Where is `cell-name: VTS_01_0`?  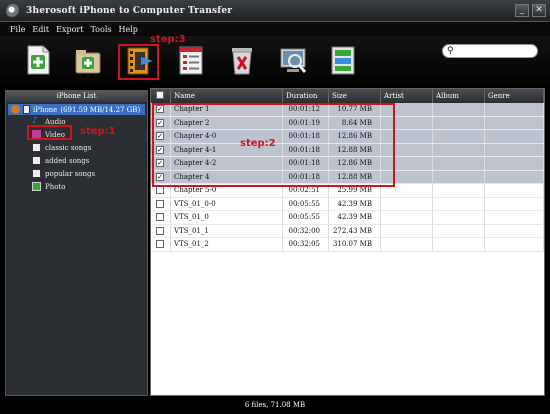 cell-name: VTS_01_0 is located at coordinates (227, 217).